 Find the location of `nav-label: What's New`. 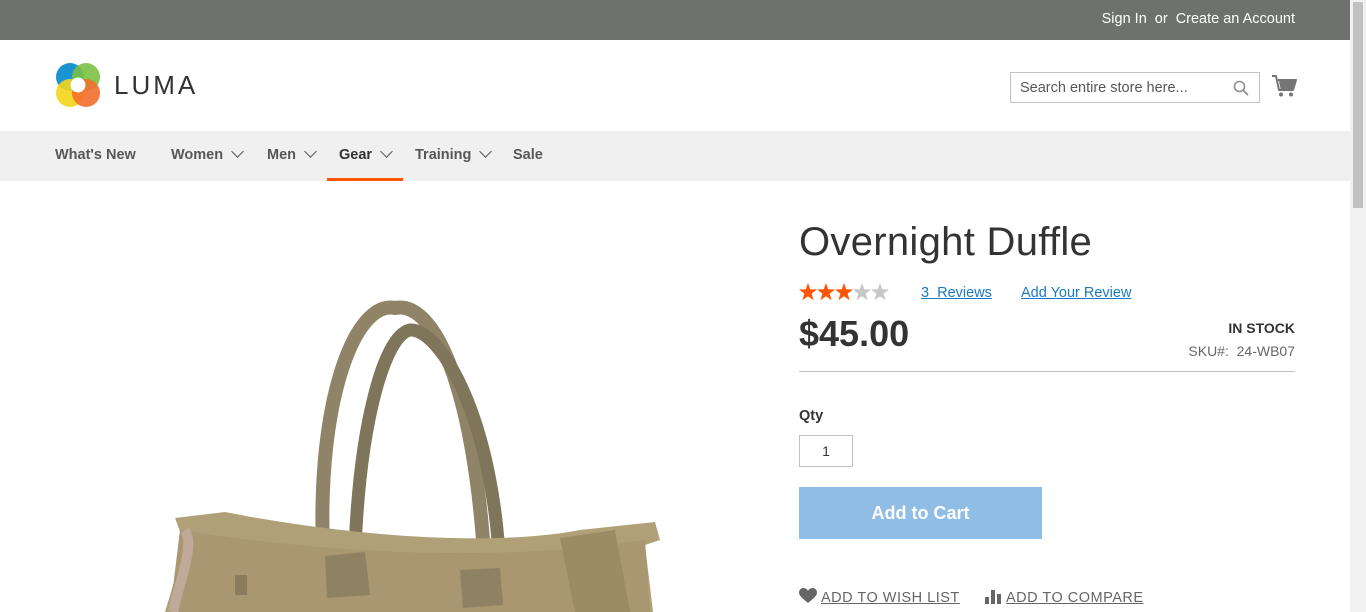

nav-label: What's New is located at coordinates (95, 155).